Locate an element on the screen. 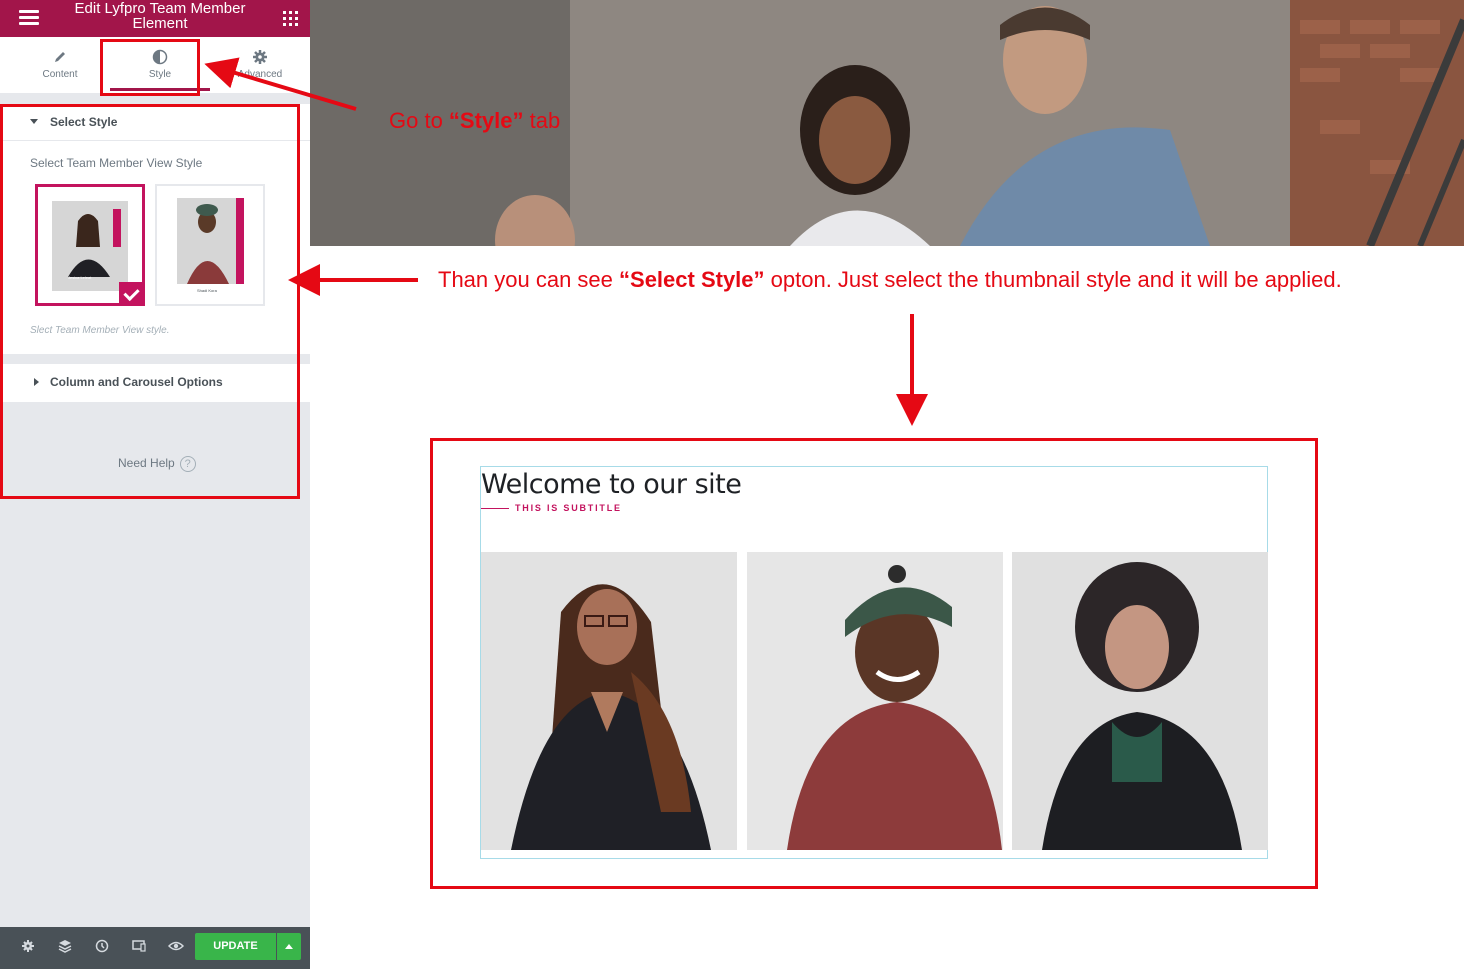 The height and width of the screenshot is (969, 1464). annotation-step-1: Go to “Style” tab is located at coordinates (474, 121).